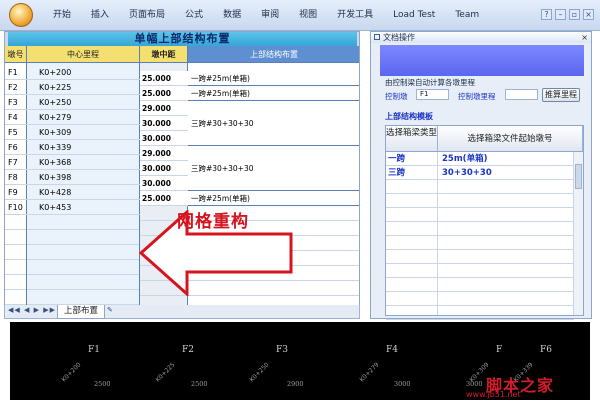  What do you see at coordinates (112, 311) in the screenshot?
I see `new-sheet-icon: ✎` at bounding box center [112, 311].